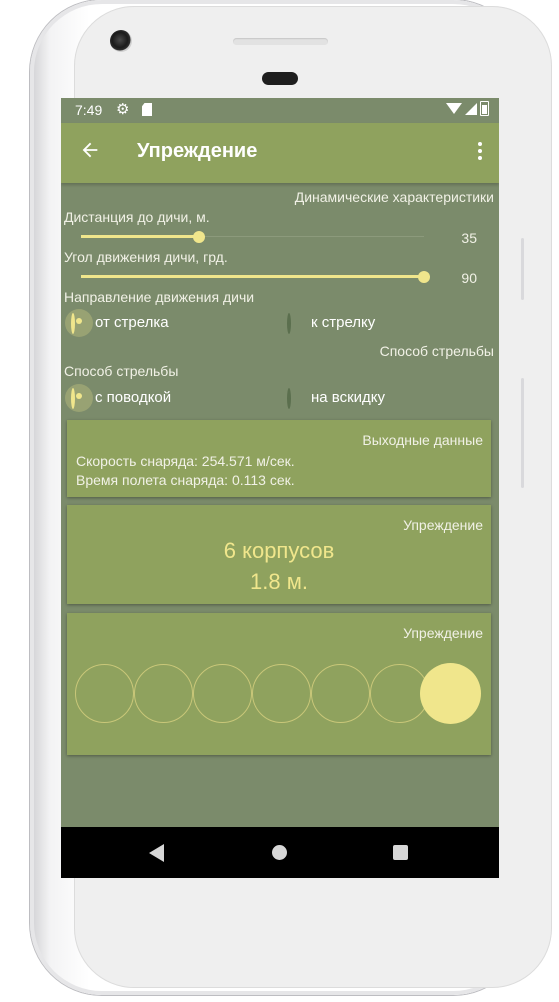 The width and height of the screenshot is (559, 1002). I want to click on lead-card: Упреждение 6 корпусов 1.8 м., so click(279, 554).